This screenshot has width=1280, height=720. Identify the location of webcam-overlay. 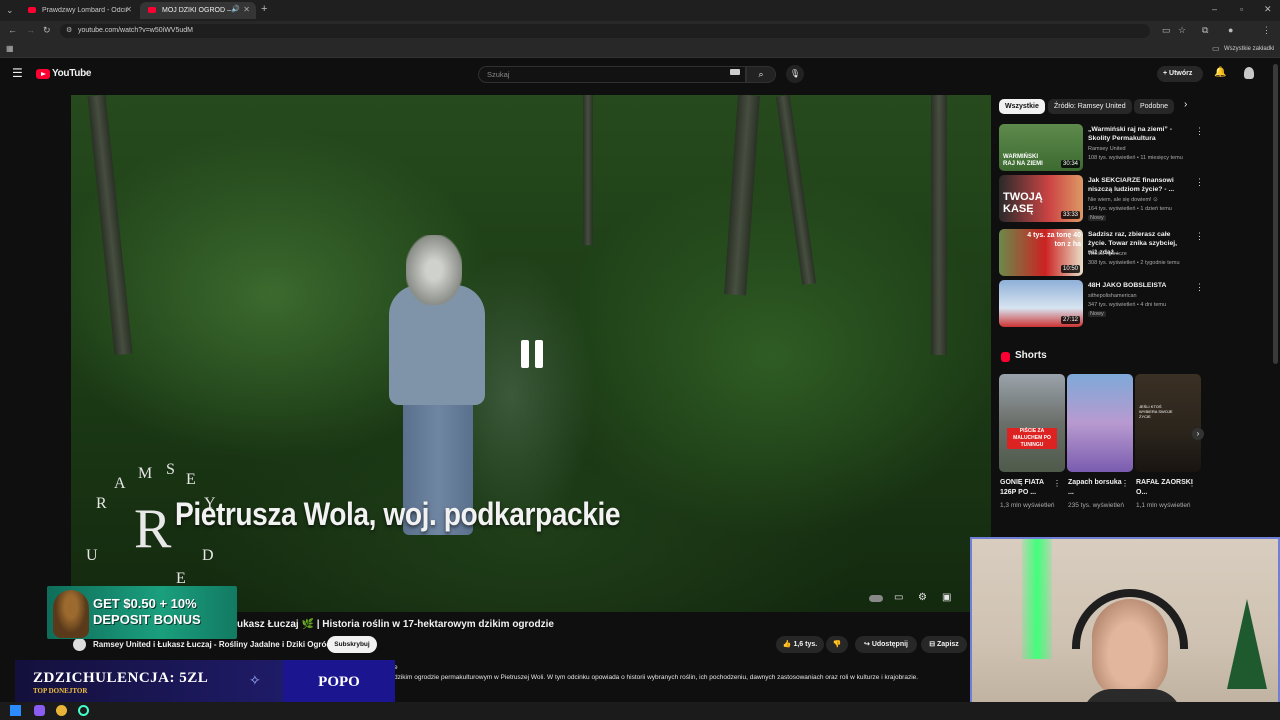
(1125, 624).